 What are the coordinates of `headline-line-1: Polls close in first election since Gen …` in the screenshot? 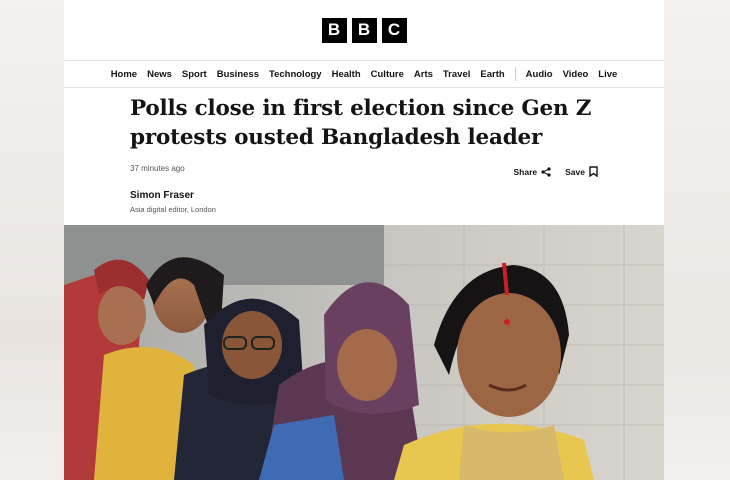 It's located at (361, 108).